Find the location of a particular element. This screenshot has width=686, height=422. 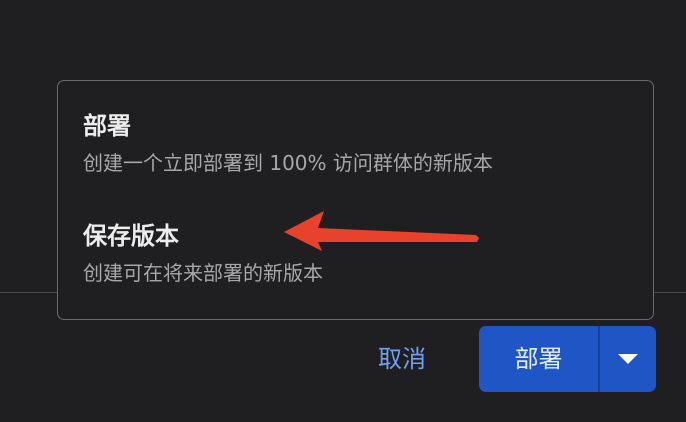

deploy-split-button: 部署 is located at coordinates (567, 359).